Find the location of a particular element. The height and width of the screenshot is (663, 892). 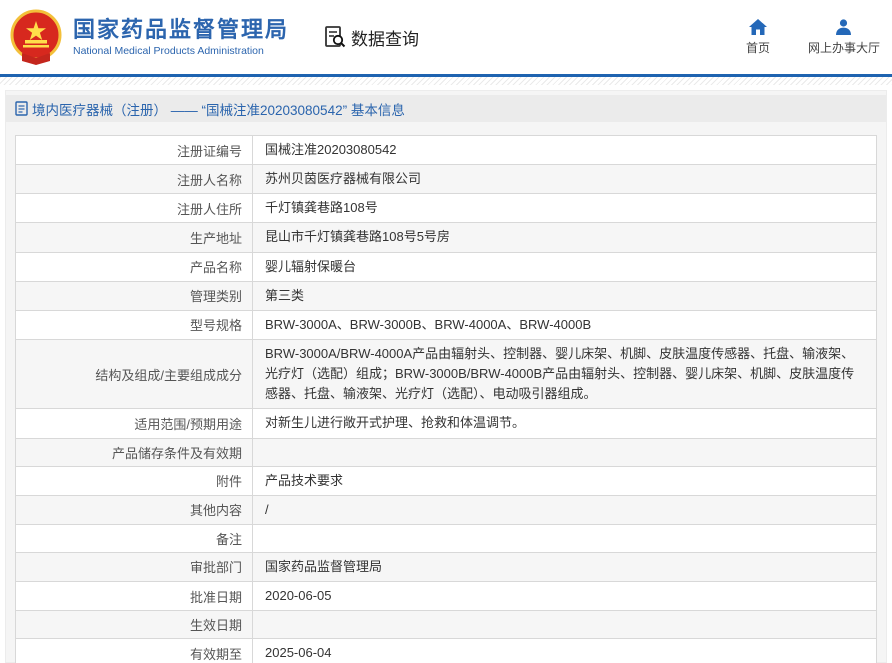

row-label: 注册证编号 is located at coordinates (134, 150).